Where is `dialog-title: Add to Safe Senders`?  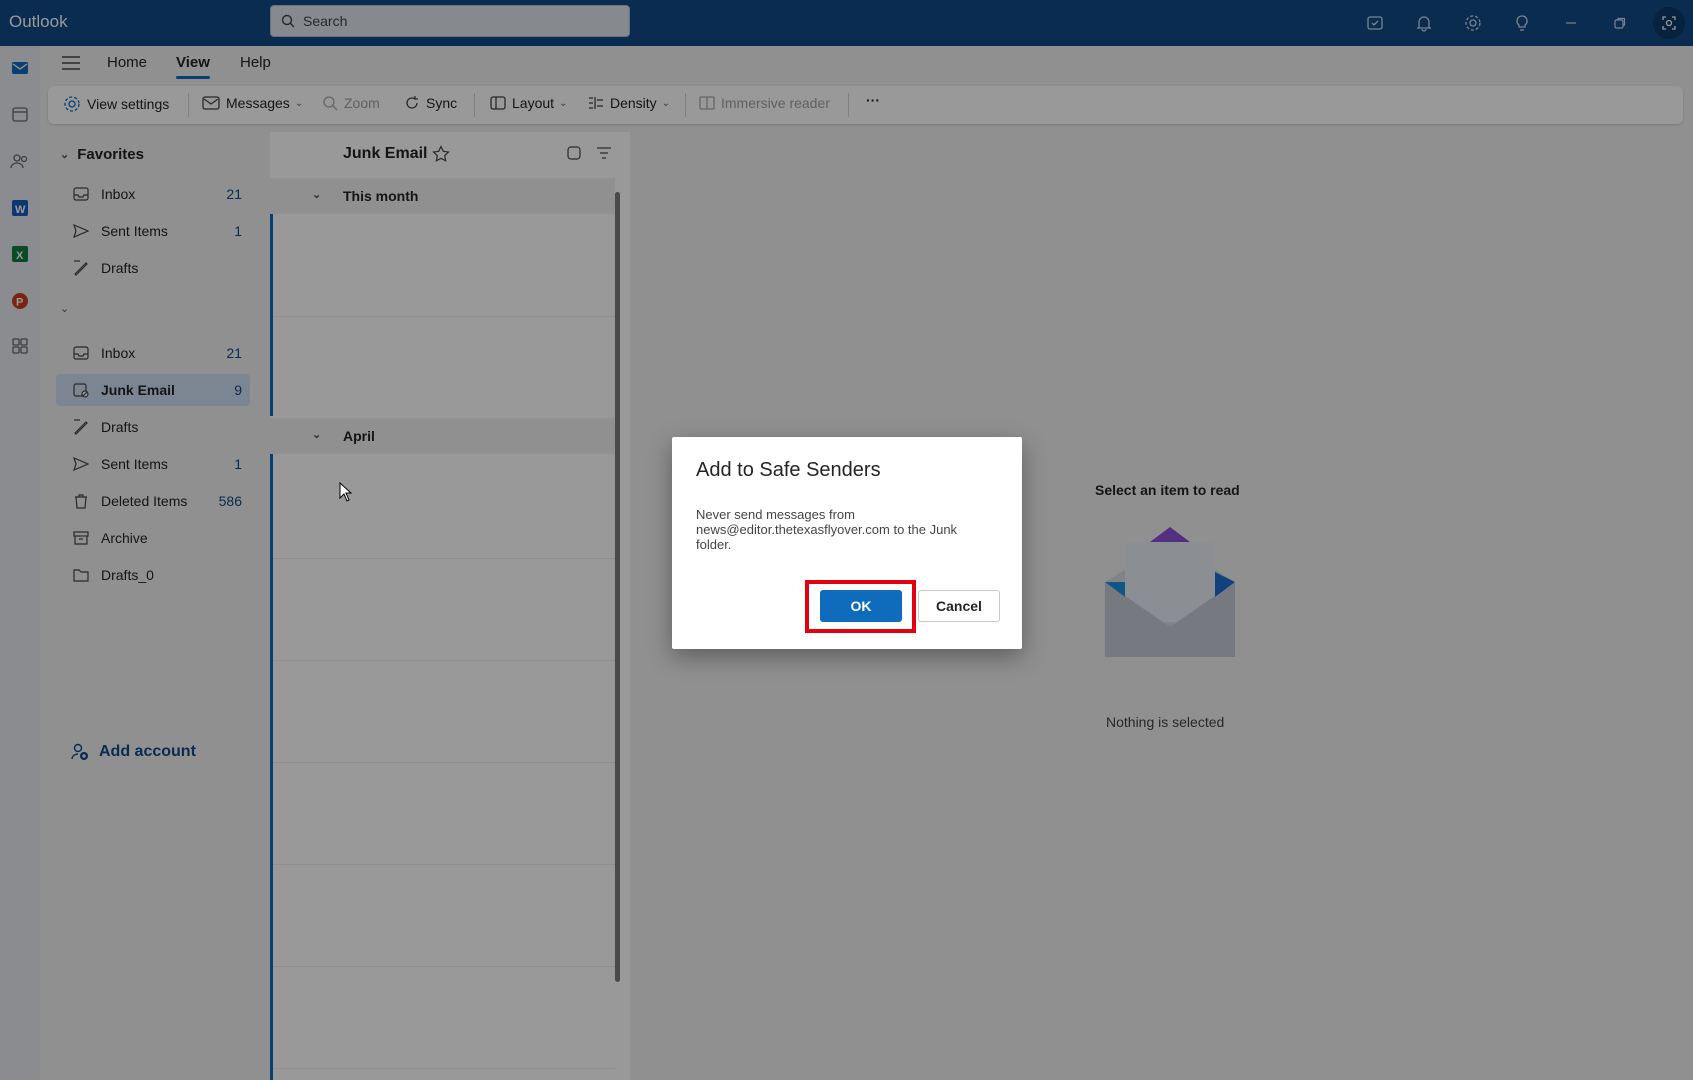 dialog-title: Add to Safe Senders is located at coordinates (788, 470).